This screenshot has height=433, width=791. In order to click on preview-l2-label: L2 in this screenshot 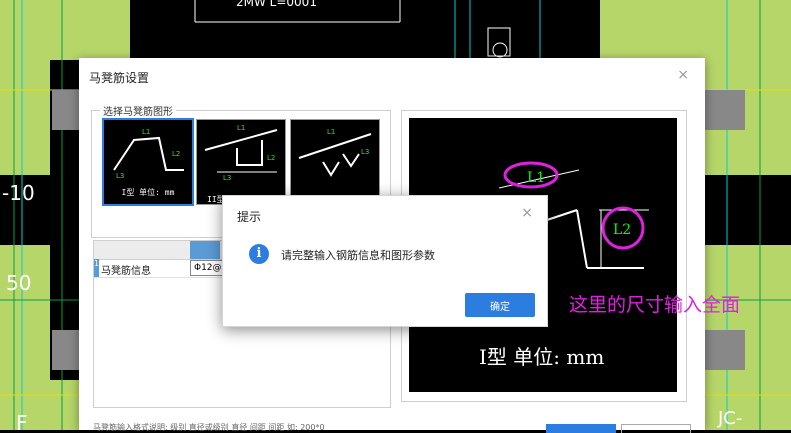, I will do `click(622, 230)`.